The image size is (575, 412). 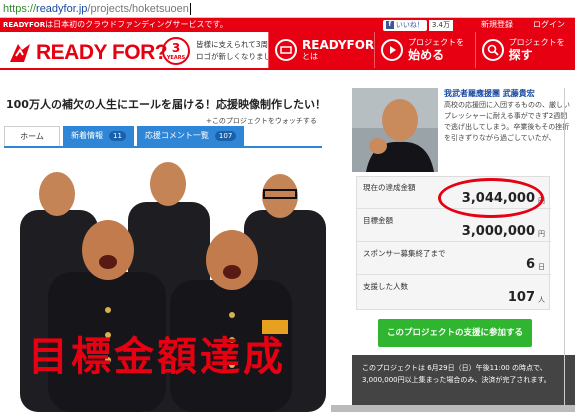 What do you see at coordinates (287, 9) in the screenshot?
I see `address-bar: https://readyfor.jp/projects/hoketsuoen` at bounding box center [287, 9].